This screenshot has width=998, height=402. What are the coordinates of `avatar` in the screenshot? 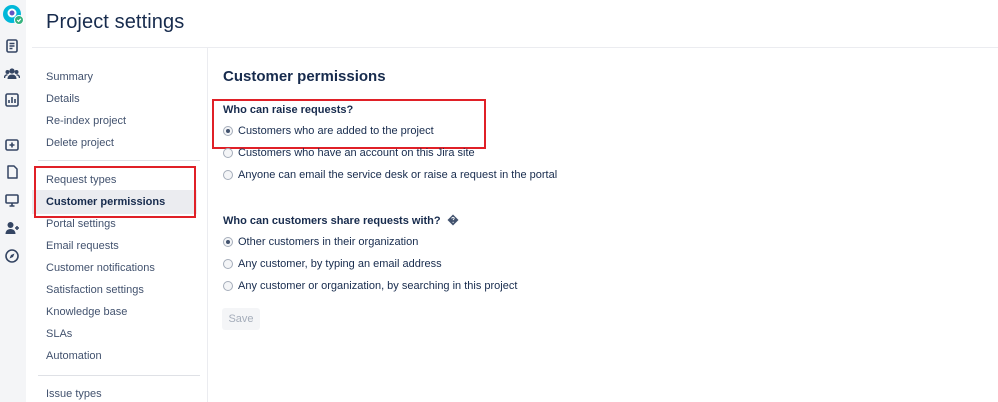 It's located at (13, 15).